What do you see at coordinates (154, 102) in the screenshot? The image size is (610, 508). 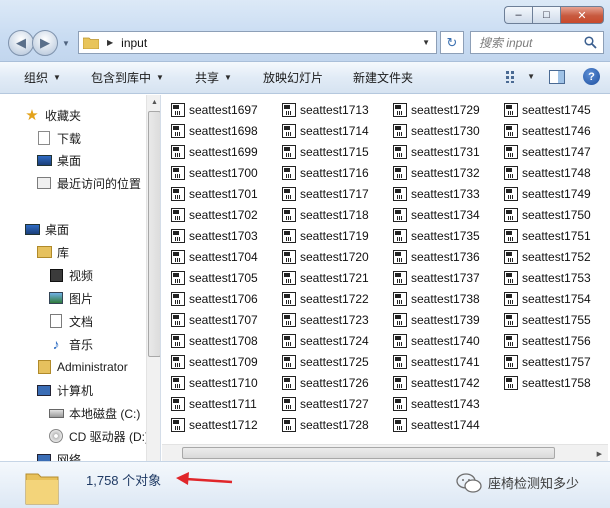 I see `scroll-up-arrow-icon: ▲` at bounding box center [154, 102].